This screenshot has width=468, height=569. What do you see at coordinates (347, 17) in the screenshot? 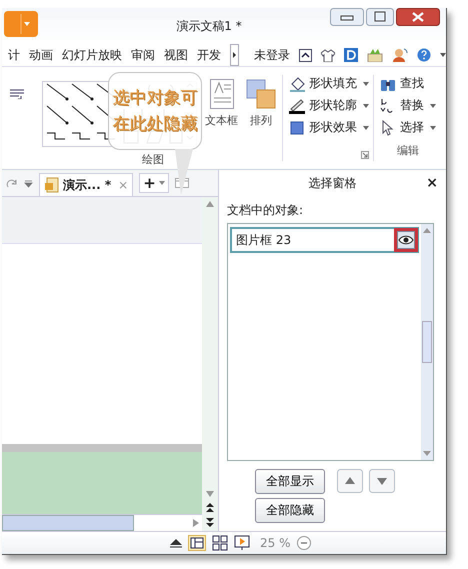
I see `minimize-button` at bounding box center [347, 17].